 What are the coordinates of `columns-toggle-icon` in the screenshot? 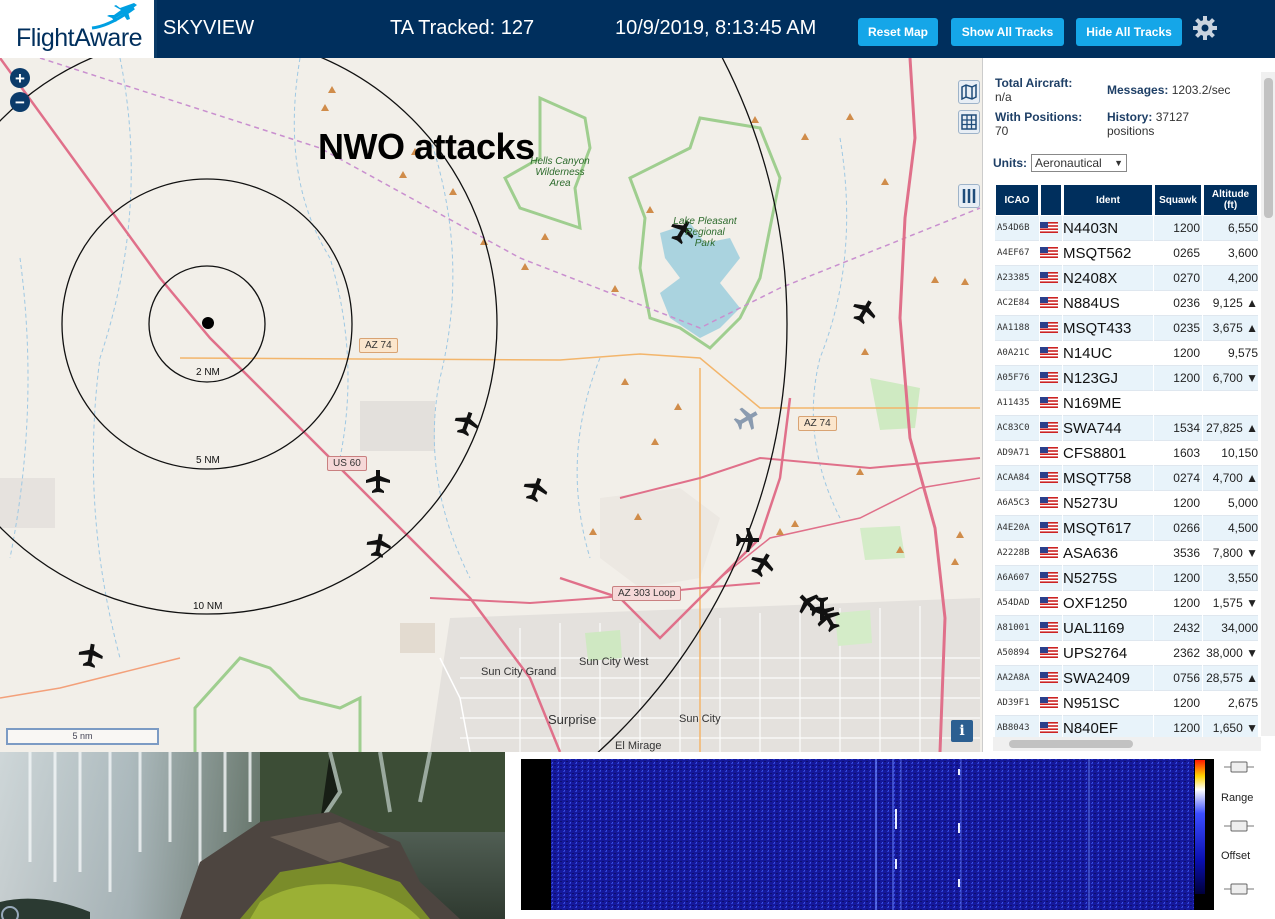 It's located at (969, 196).